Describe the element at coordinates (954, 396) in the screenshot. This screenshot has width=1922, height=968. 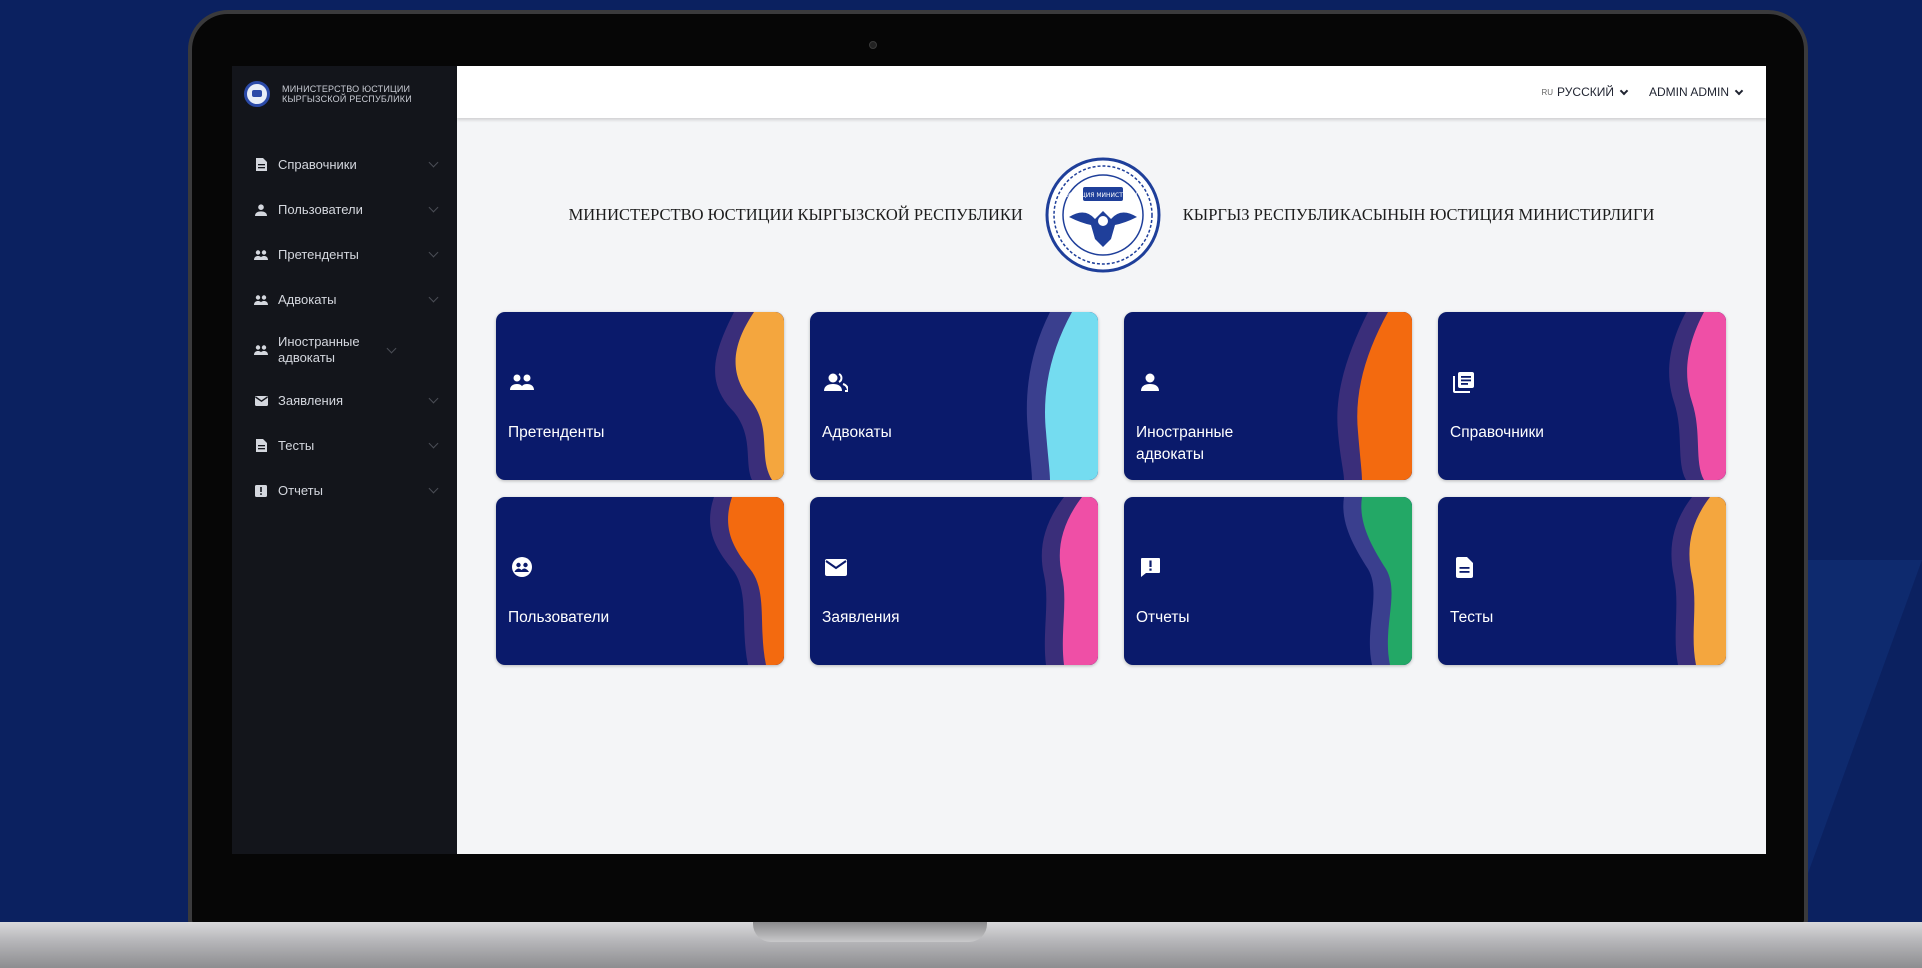
I see `card-lawyers: Адвокаты` at that location.